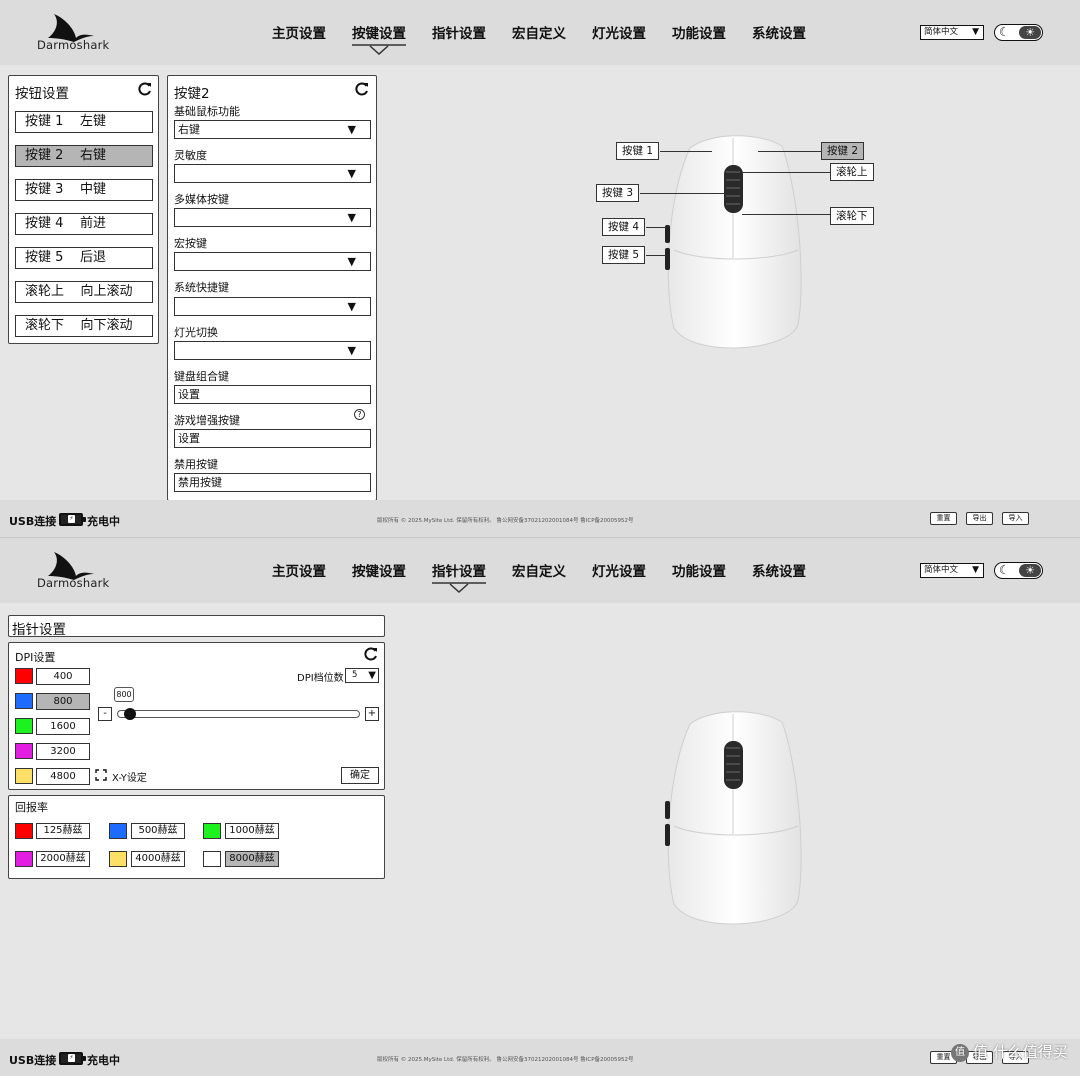 Image resolution: width=1080 pixels, height=1076 pixels. Describe the element at coordinates (272, 261) in the screenshot. I see `macro-select: ▼` at that location.